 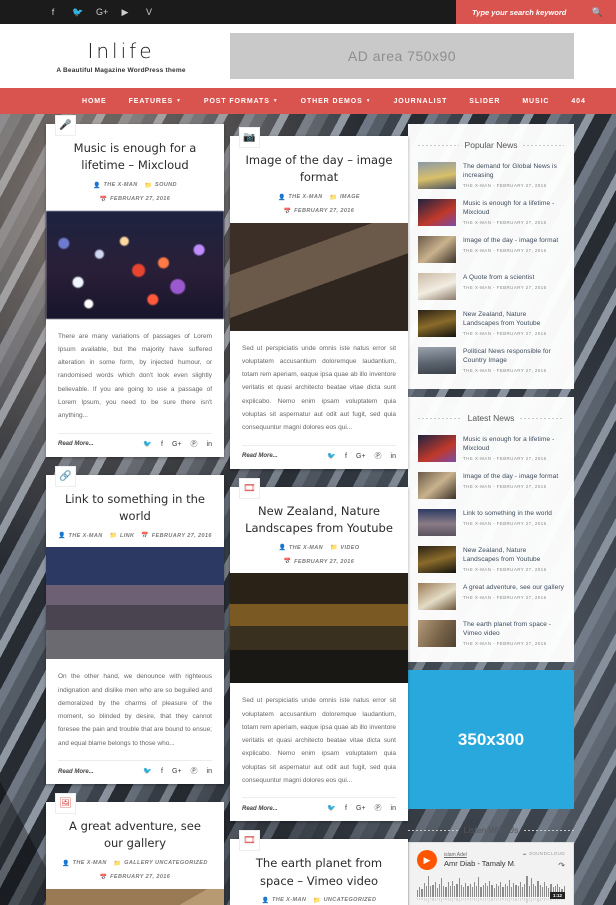 What do you see at coordinates (528, 12) in the screenshot?
I see `search-input` at bounding box center [528, 12].